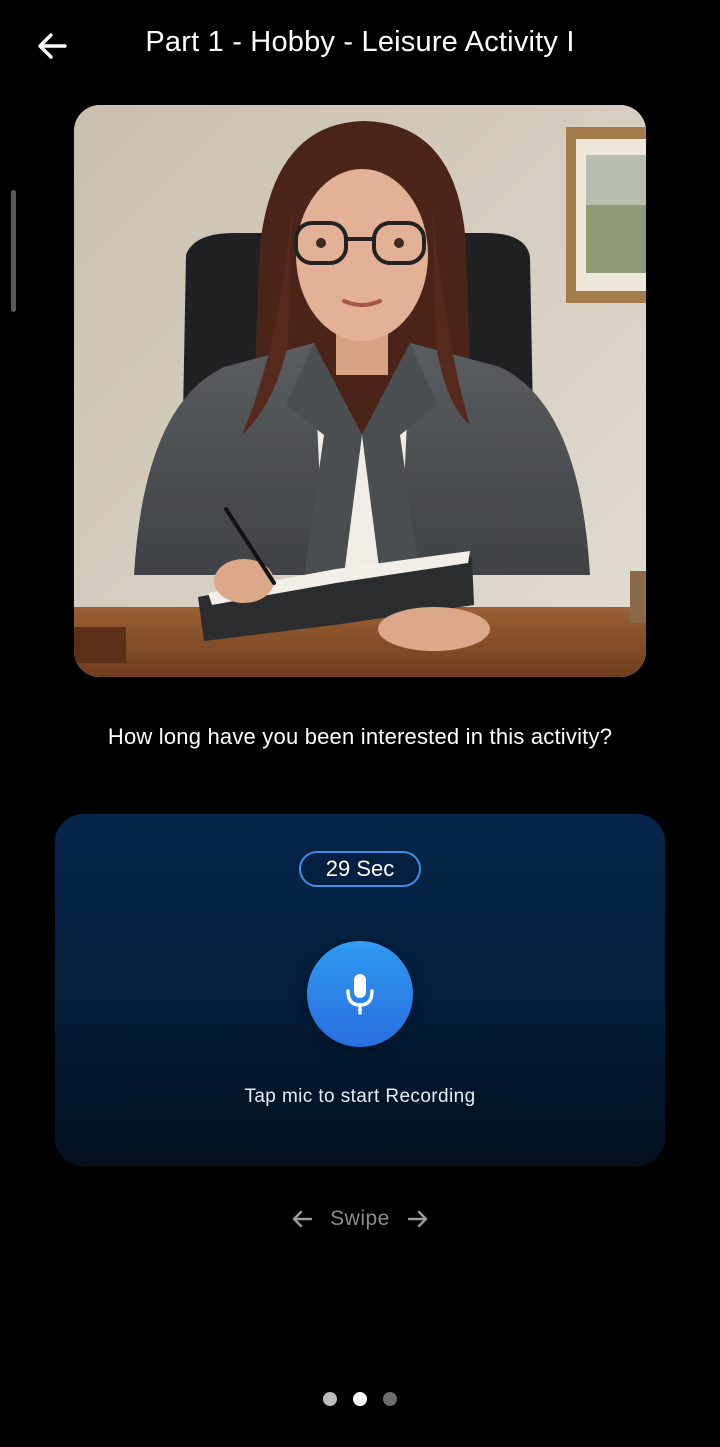  What do you see at coordinates (360, 42) in the screenshot?
I see `page-title: Part 1 - Hobby - Leisure Activity I` at bounding box center [360, 42].